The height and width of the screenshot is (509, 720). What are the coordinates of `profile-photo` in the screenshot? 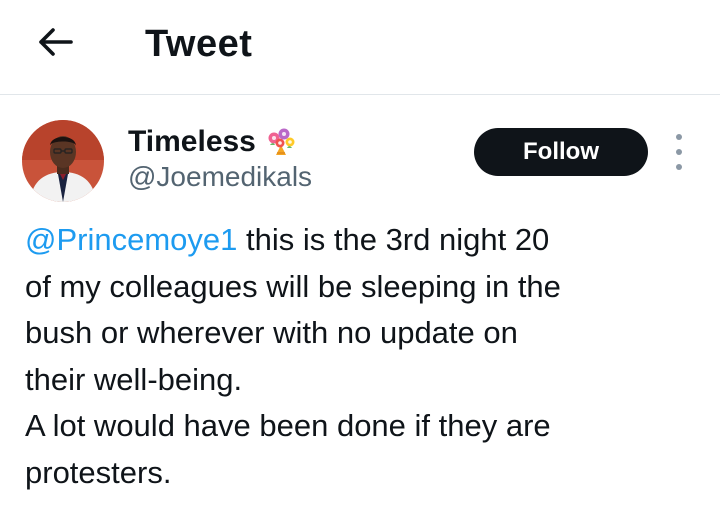 It's located at (63, 161).